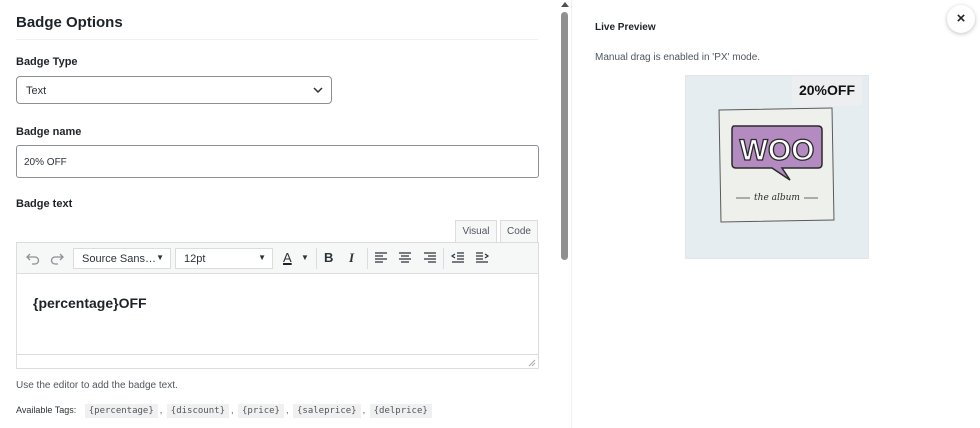 This screenshot has height=428, width=980. I want to click on outdent-icon, so click(458, 258).